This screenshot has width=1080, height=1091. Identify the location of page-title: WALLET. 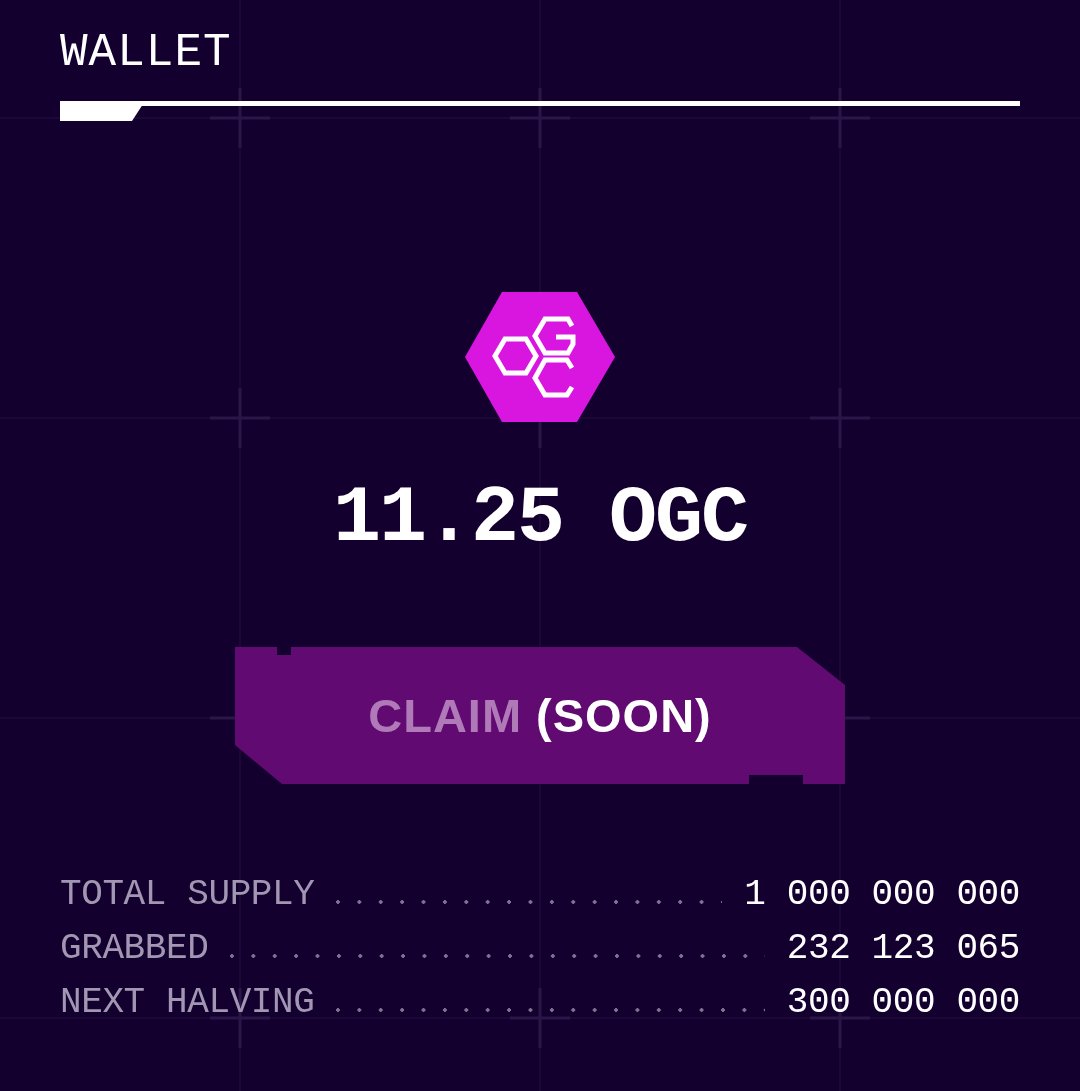
(146, 53).